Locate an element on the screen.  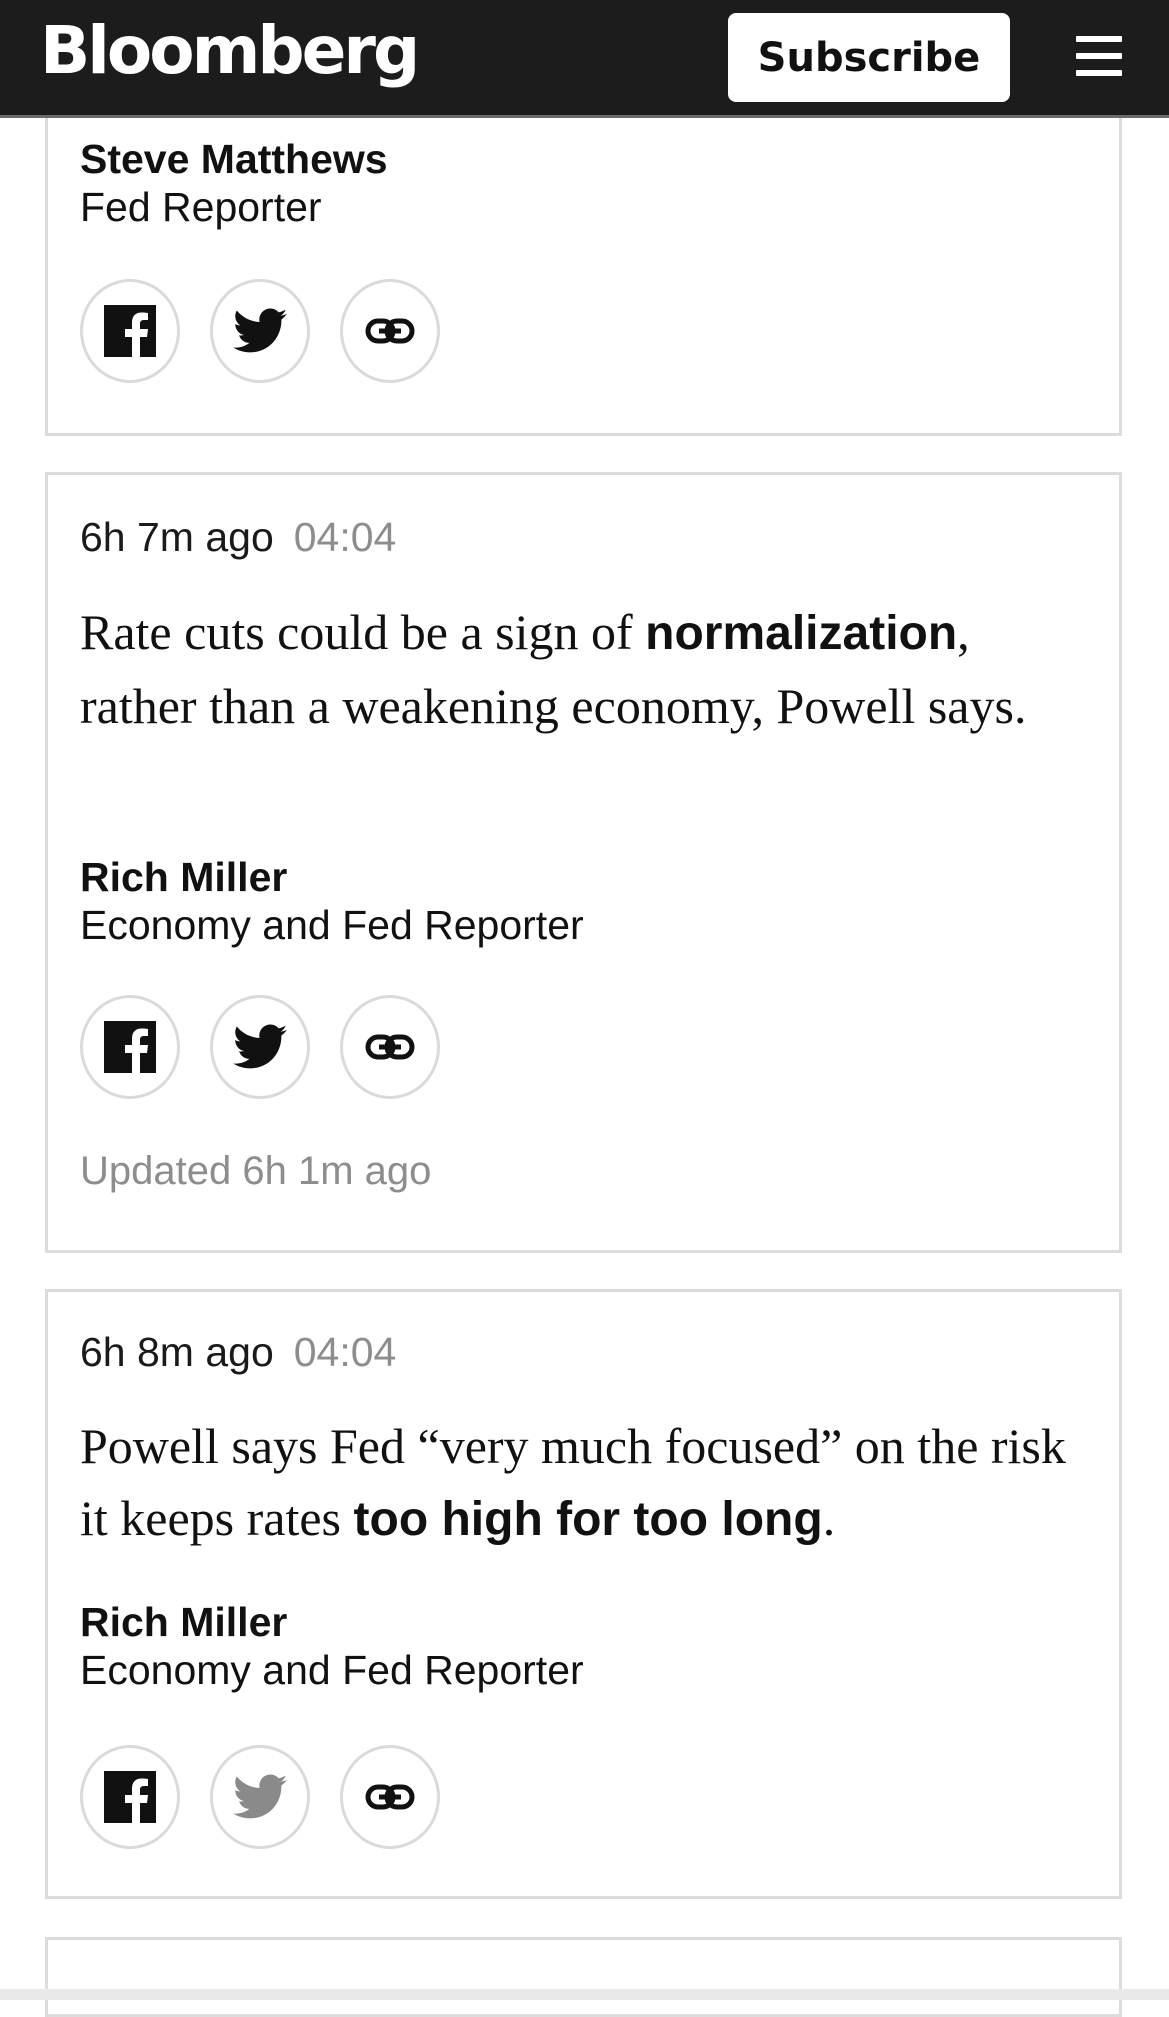
post-time-ago: 6h 8m ago is located at coordinates (177, 1352).